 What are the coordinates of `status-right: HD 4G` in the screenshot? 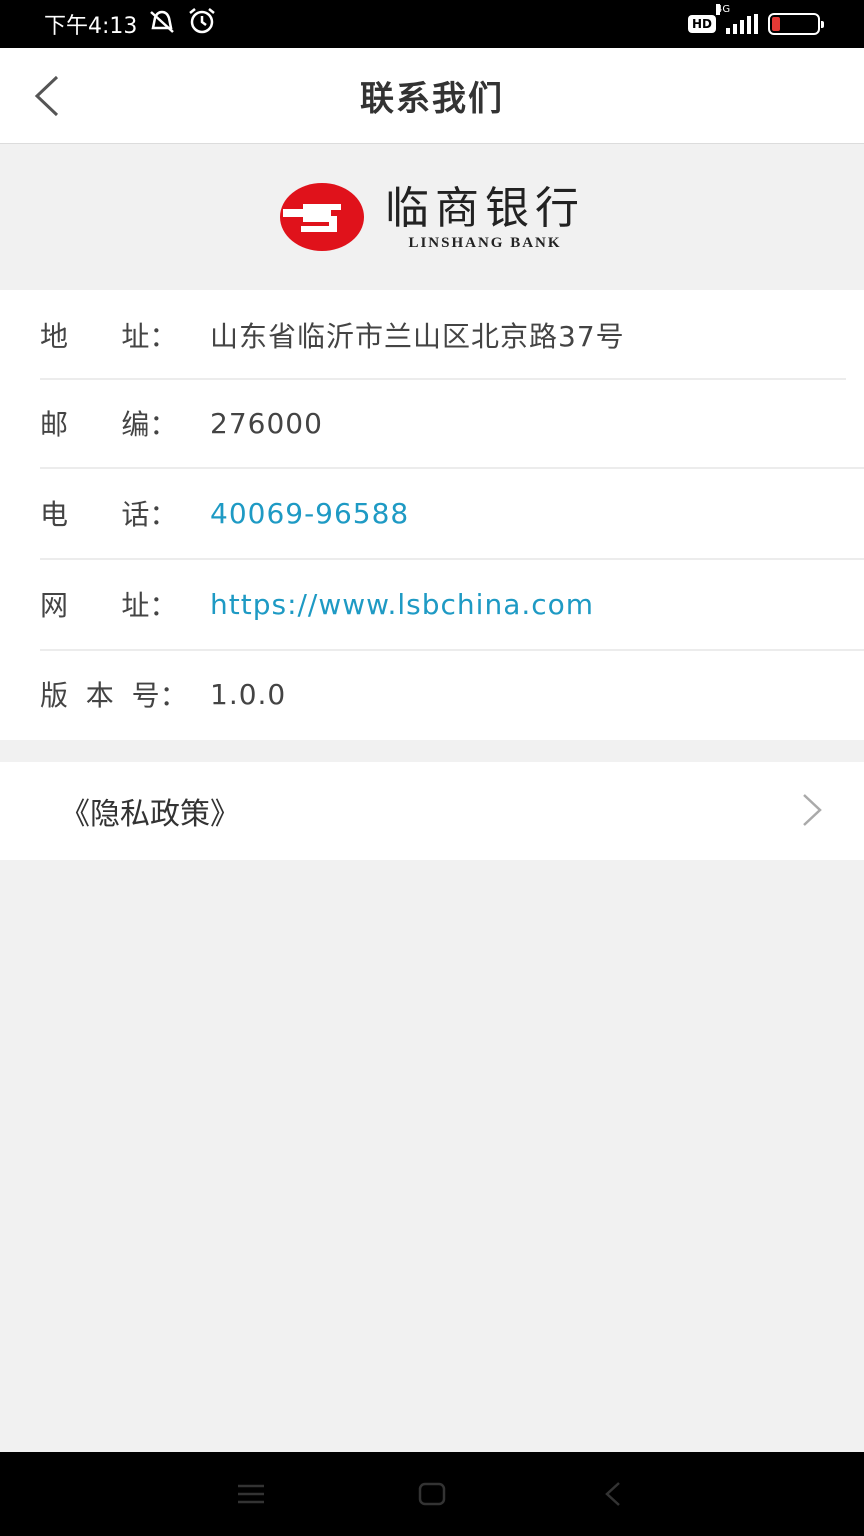 It's located at (755, 19).